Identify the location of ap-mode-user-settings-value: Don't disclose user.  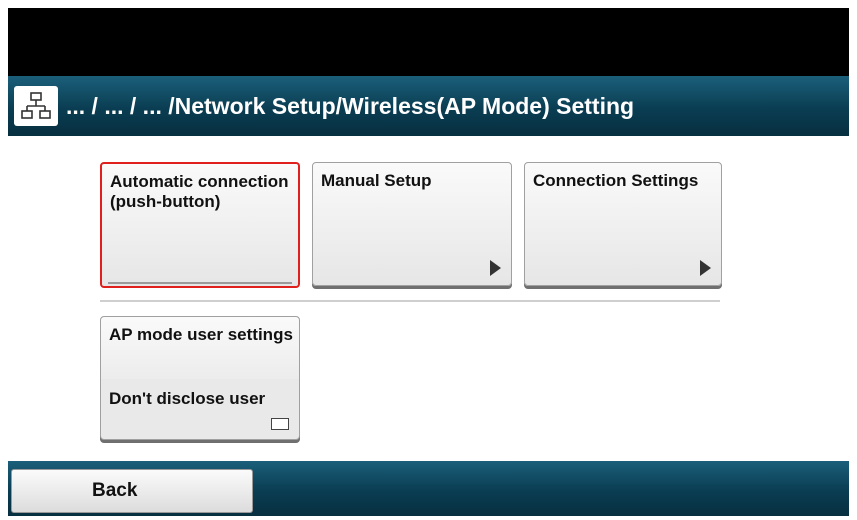
(187, 398).